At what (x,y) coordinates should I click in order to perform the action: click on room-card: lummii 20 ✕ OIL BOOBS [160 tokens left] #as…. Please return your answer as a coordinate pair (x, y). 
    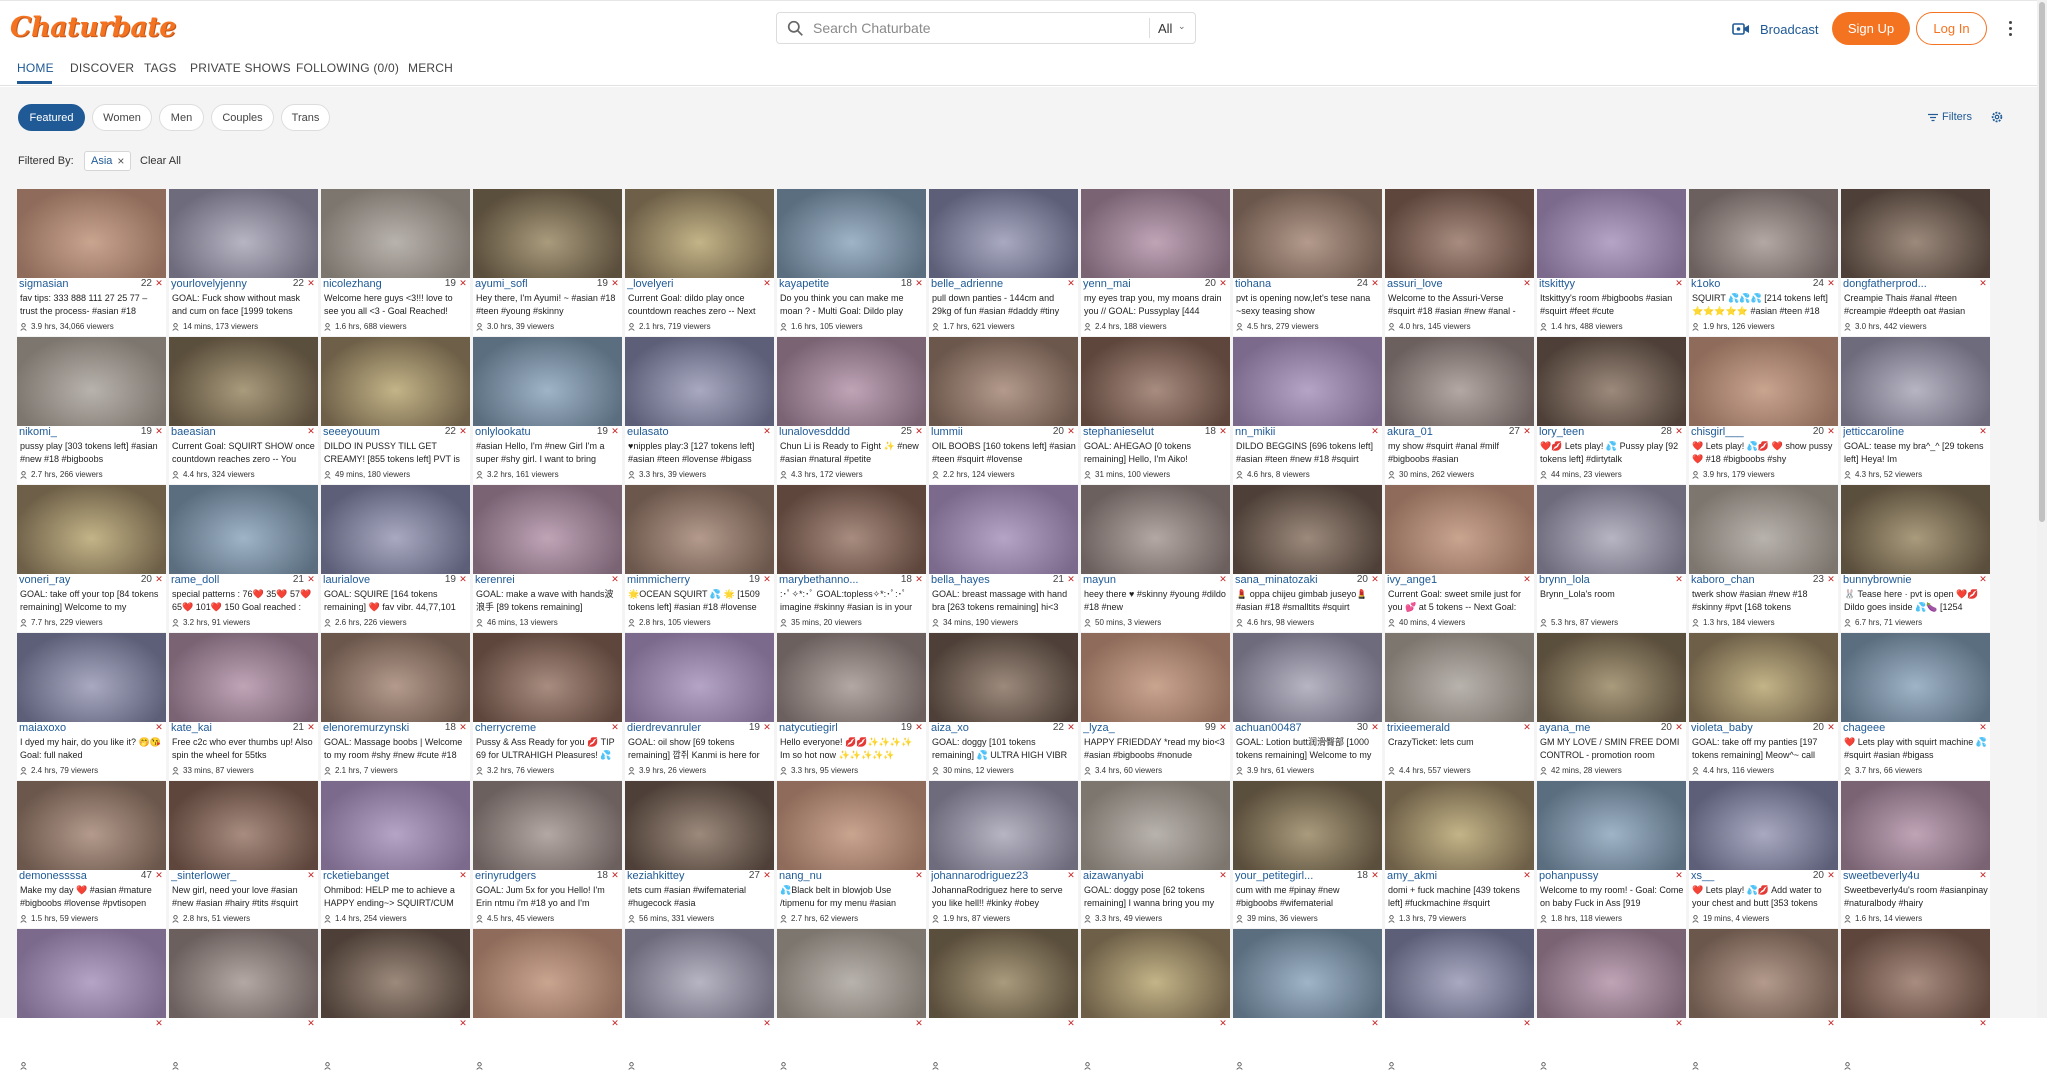
    Looking at the image, I should click on (1003, 410).